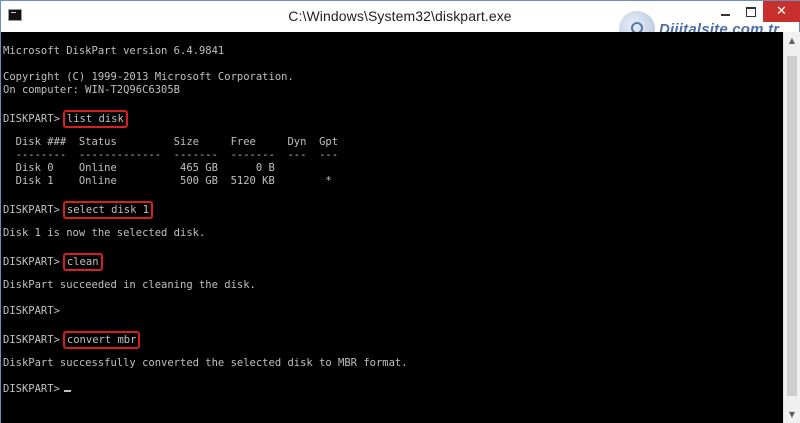 Image resolution: width=800 pixels, height=423 pixels. I want to click on console-line: On computer: WIN-T2Q96C6305B, so click(92, 90).